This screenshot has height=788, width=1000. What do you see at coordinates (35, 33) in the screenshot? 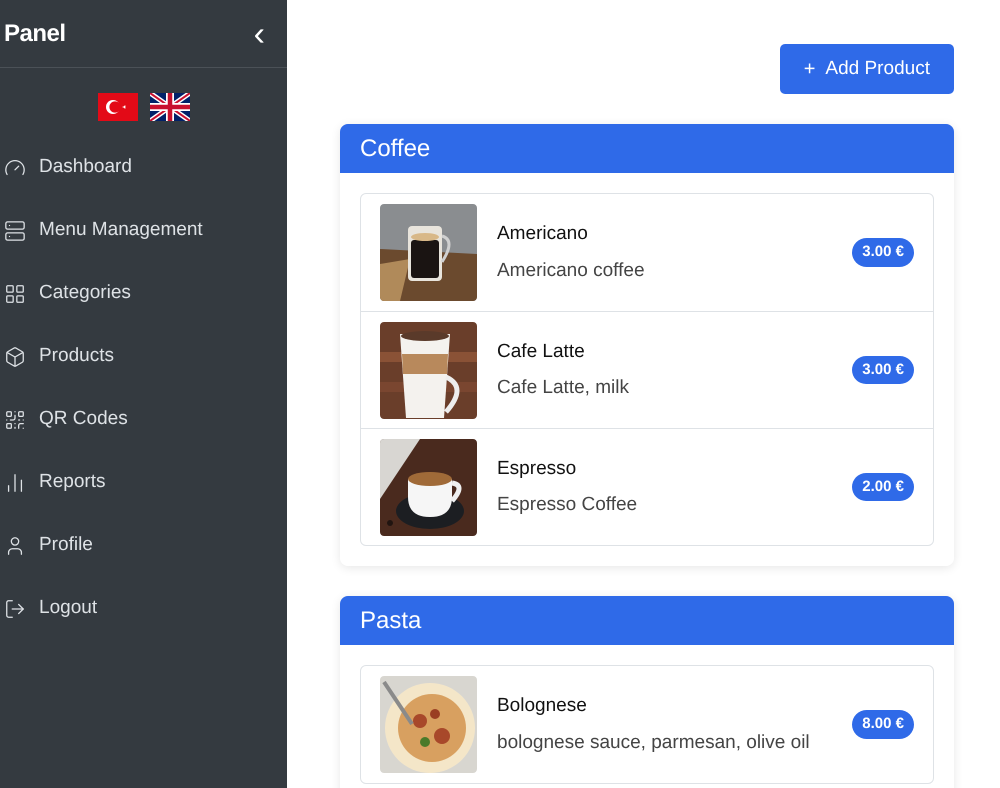
I see `sidebar-title: Panel` at bounding box center [35, 33].